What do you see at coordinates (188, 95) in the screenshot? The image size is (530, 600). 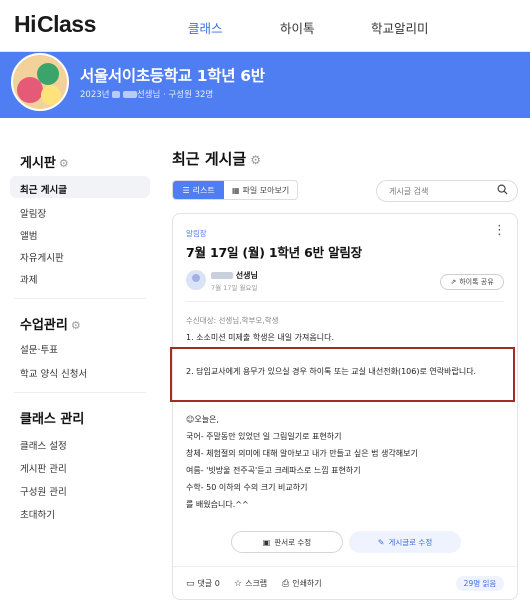 I see `member-count: · 구성원 32명` at bounding box center [188, 95].